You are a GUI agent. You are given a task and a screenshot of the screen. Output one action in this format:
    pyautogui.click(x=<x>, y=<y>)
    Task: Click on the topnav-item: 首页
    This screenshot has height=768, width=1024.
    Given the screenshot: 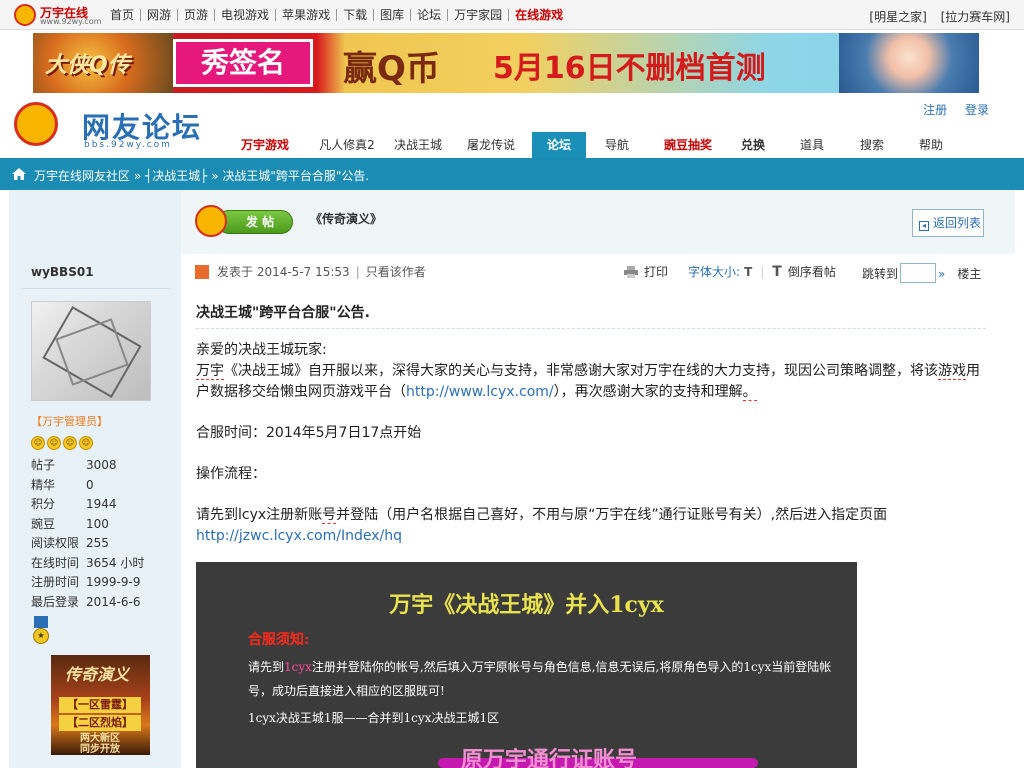 What is the action you would take?
    pyautogui.click(x=123, y=15)
    